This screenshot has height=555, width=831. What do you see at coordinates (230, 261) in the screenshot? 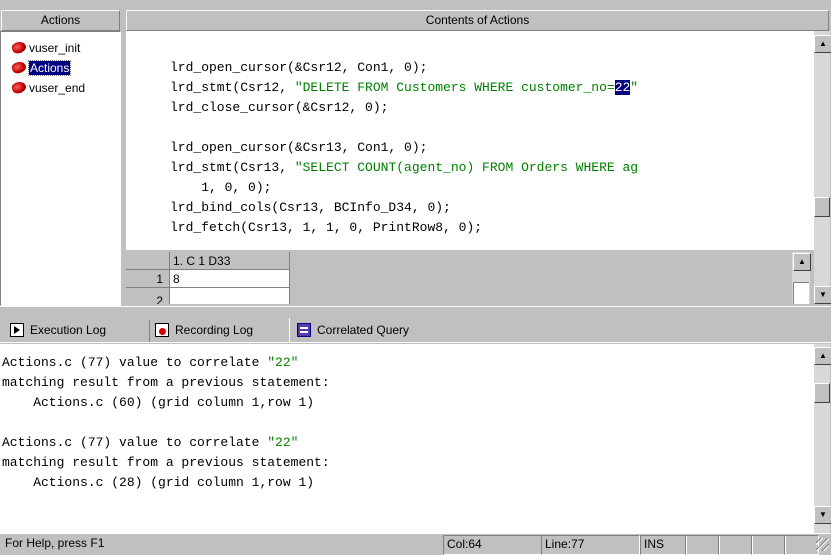
I see `grid-column-header: 1. C 1 D33` at bounding box center [230, 261].